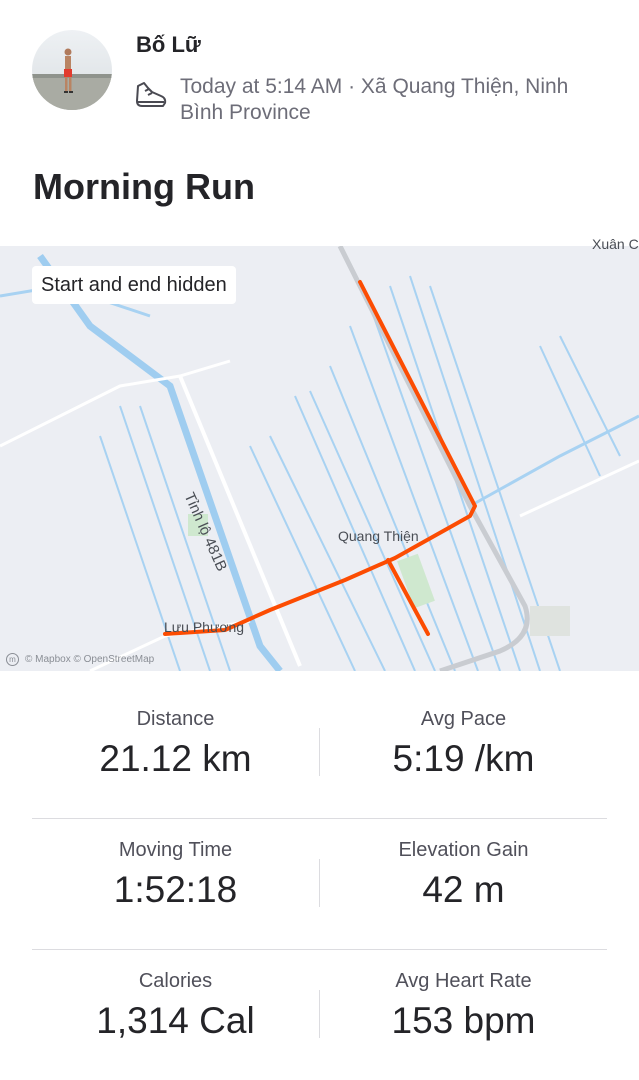 The height and width of the screenshot is (1080, 639). What do you see at coordinates (463, 719) in the screenshot?
I see `stat-label: Avg Pace` at bounding box center [463, 719].